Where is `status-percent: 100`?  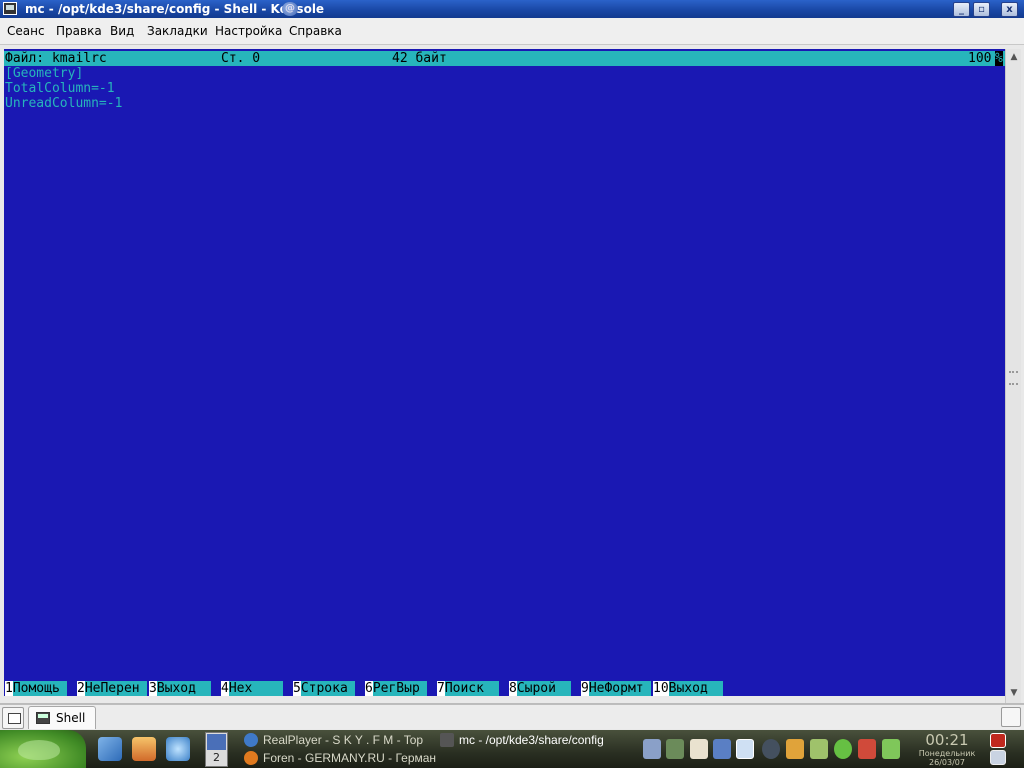
status-percent: 100 is located at coordinates (980, 58).